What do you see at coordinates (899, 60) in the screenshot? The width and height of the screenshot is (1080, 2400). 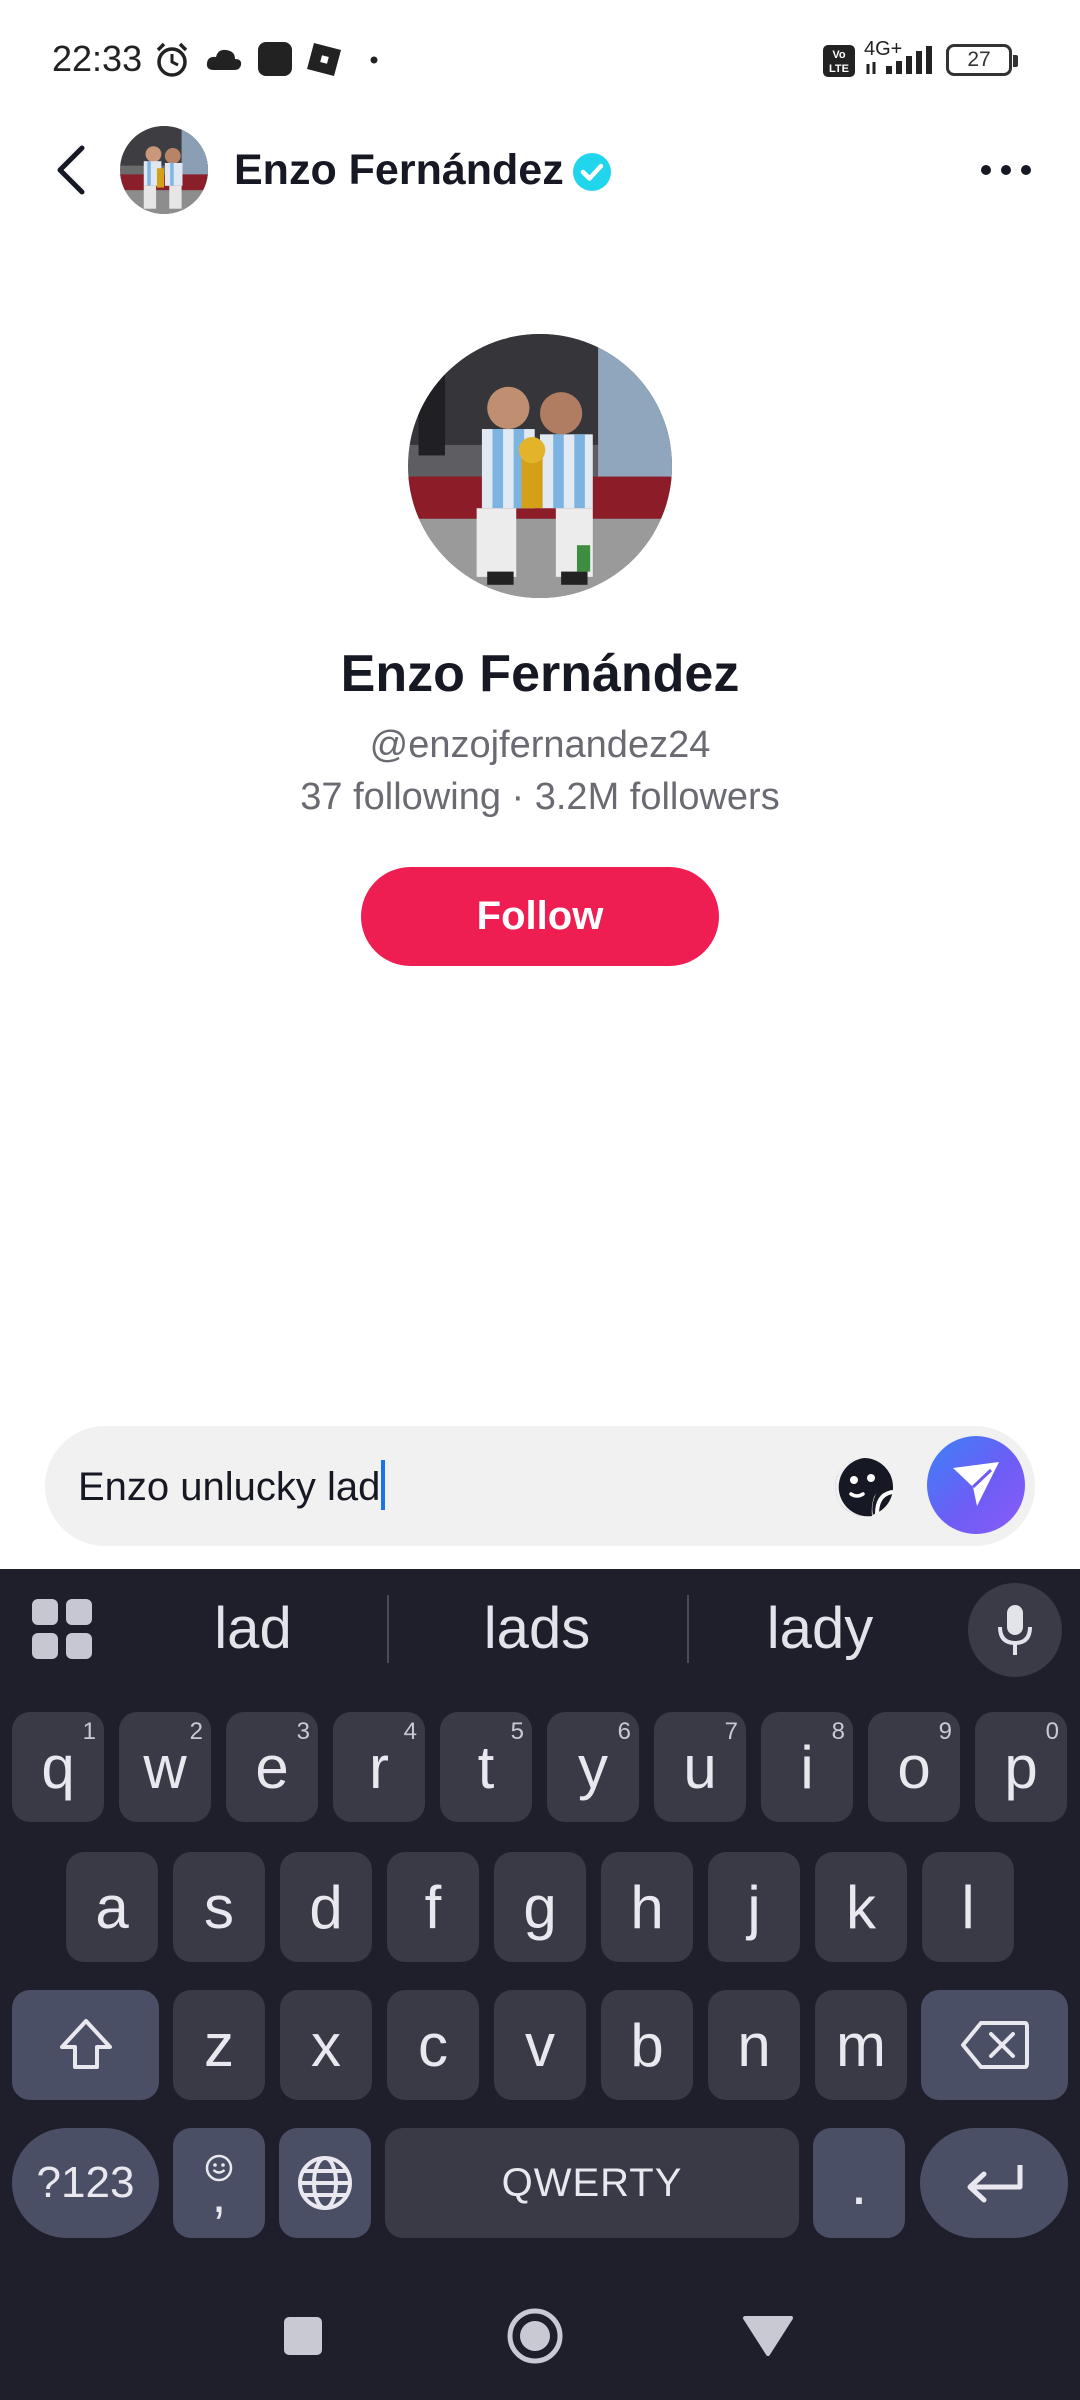 I see `signal-icon` at bounding box center [899, 60].